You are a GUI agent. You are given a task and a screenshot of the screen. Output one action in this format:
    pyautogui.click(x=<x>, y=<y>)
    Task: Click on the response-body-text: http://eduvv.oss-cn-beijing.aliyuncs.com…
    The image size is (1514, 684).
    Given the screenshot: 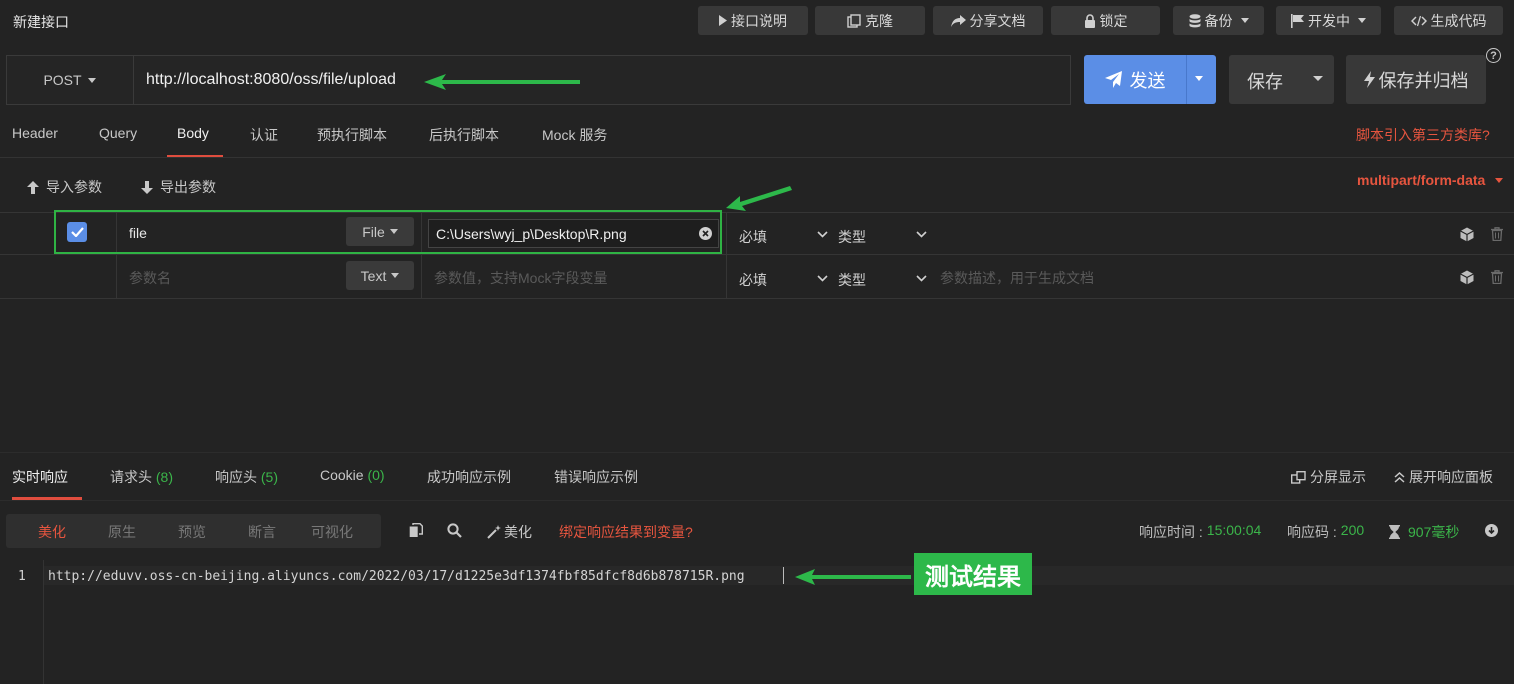 What is the action you would take?
    pyautogui.click(x=396, y=576)
    